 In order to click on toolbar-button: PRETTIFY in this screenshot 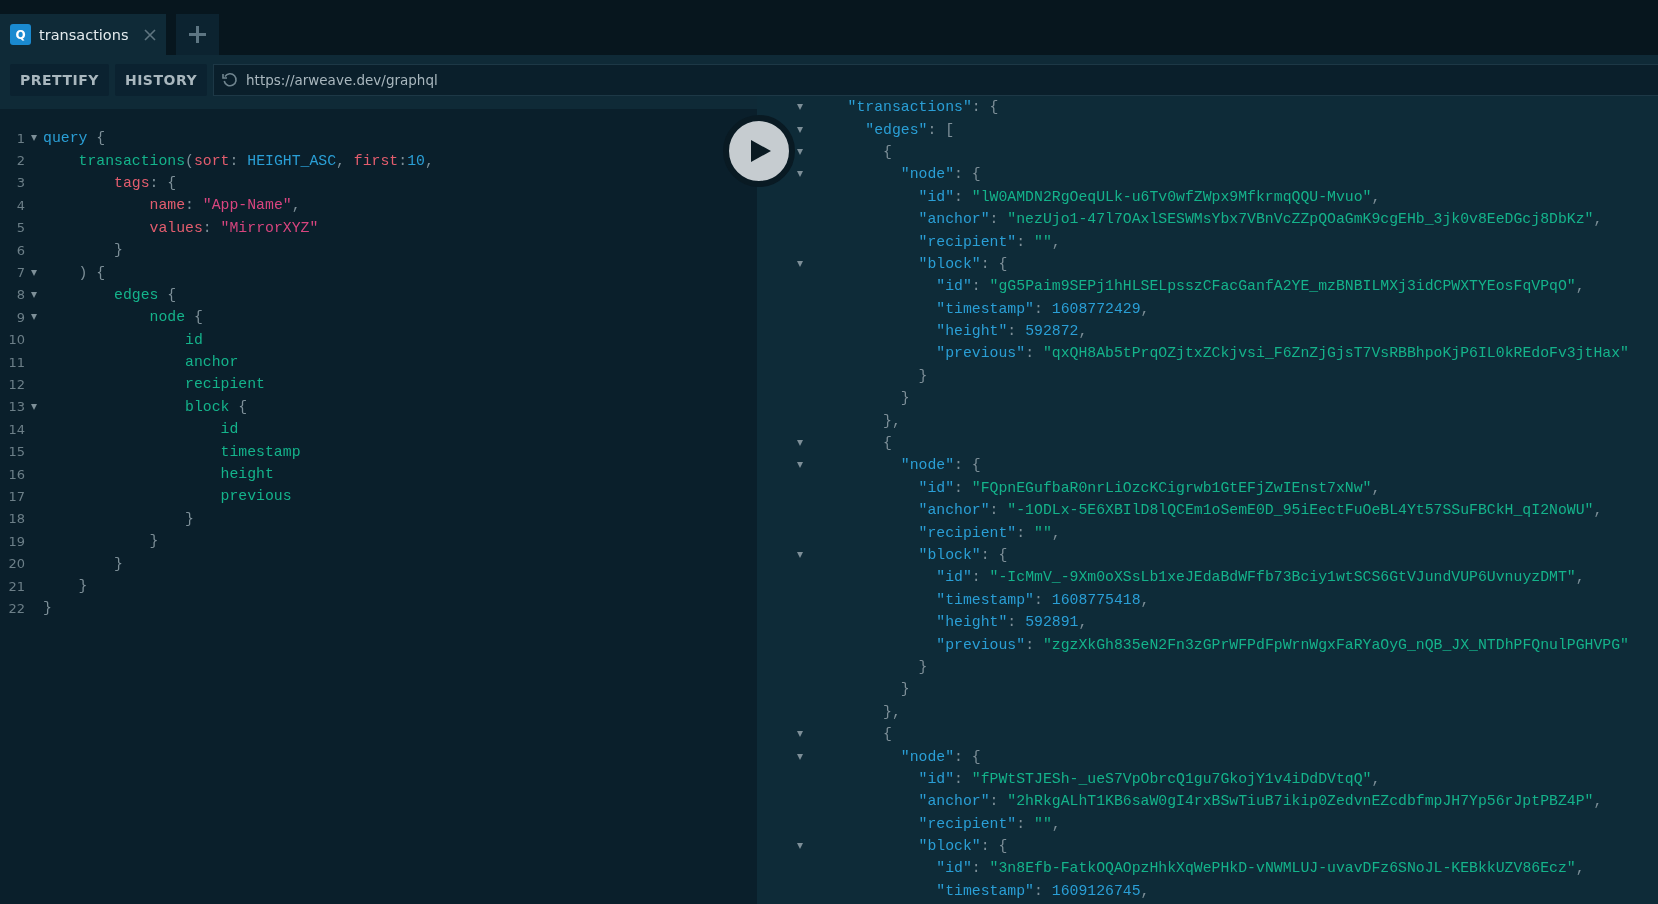, I will do `click(59, 80)`.